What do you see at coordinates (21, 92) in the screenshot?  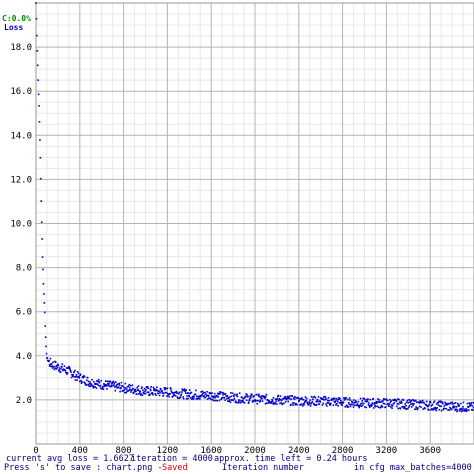 I see `y-tick-label: 16.0` at bounding box center [21, 92].